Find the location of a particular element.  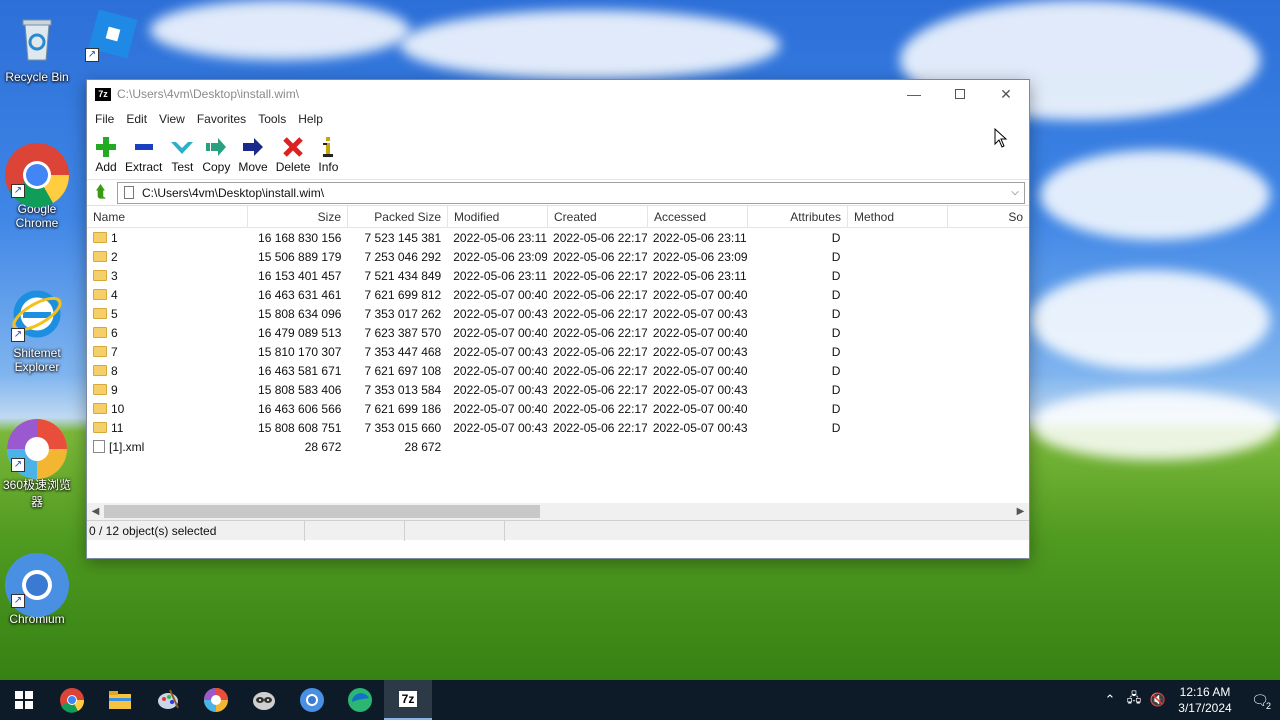

column-name: Name is located at coordinates (167, 217).